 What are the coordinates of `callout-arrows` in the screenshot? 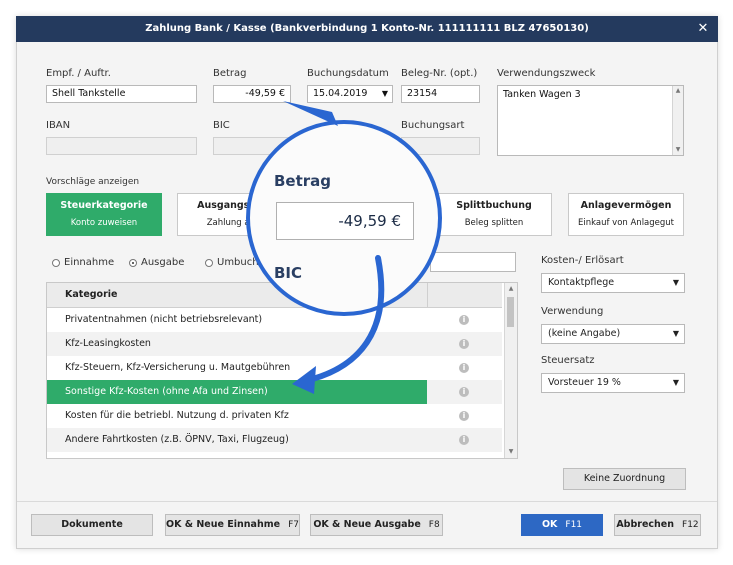 It's located at (334, 247).